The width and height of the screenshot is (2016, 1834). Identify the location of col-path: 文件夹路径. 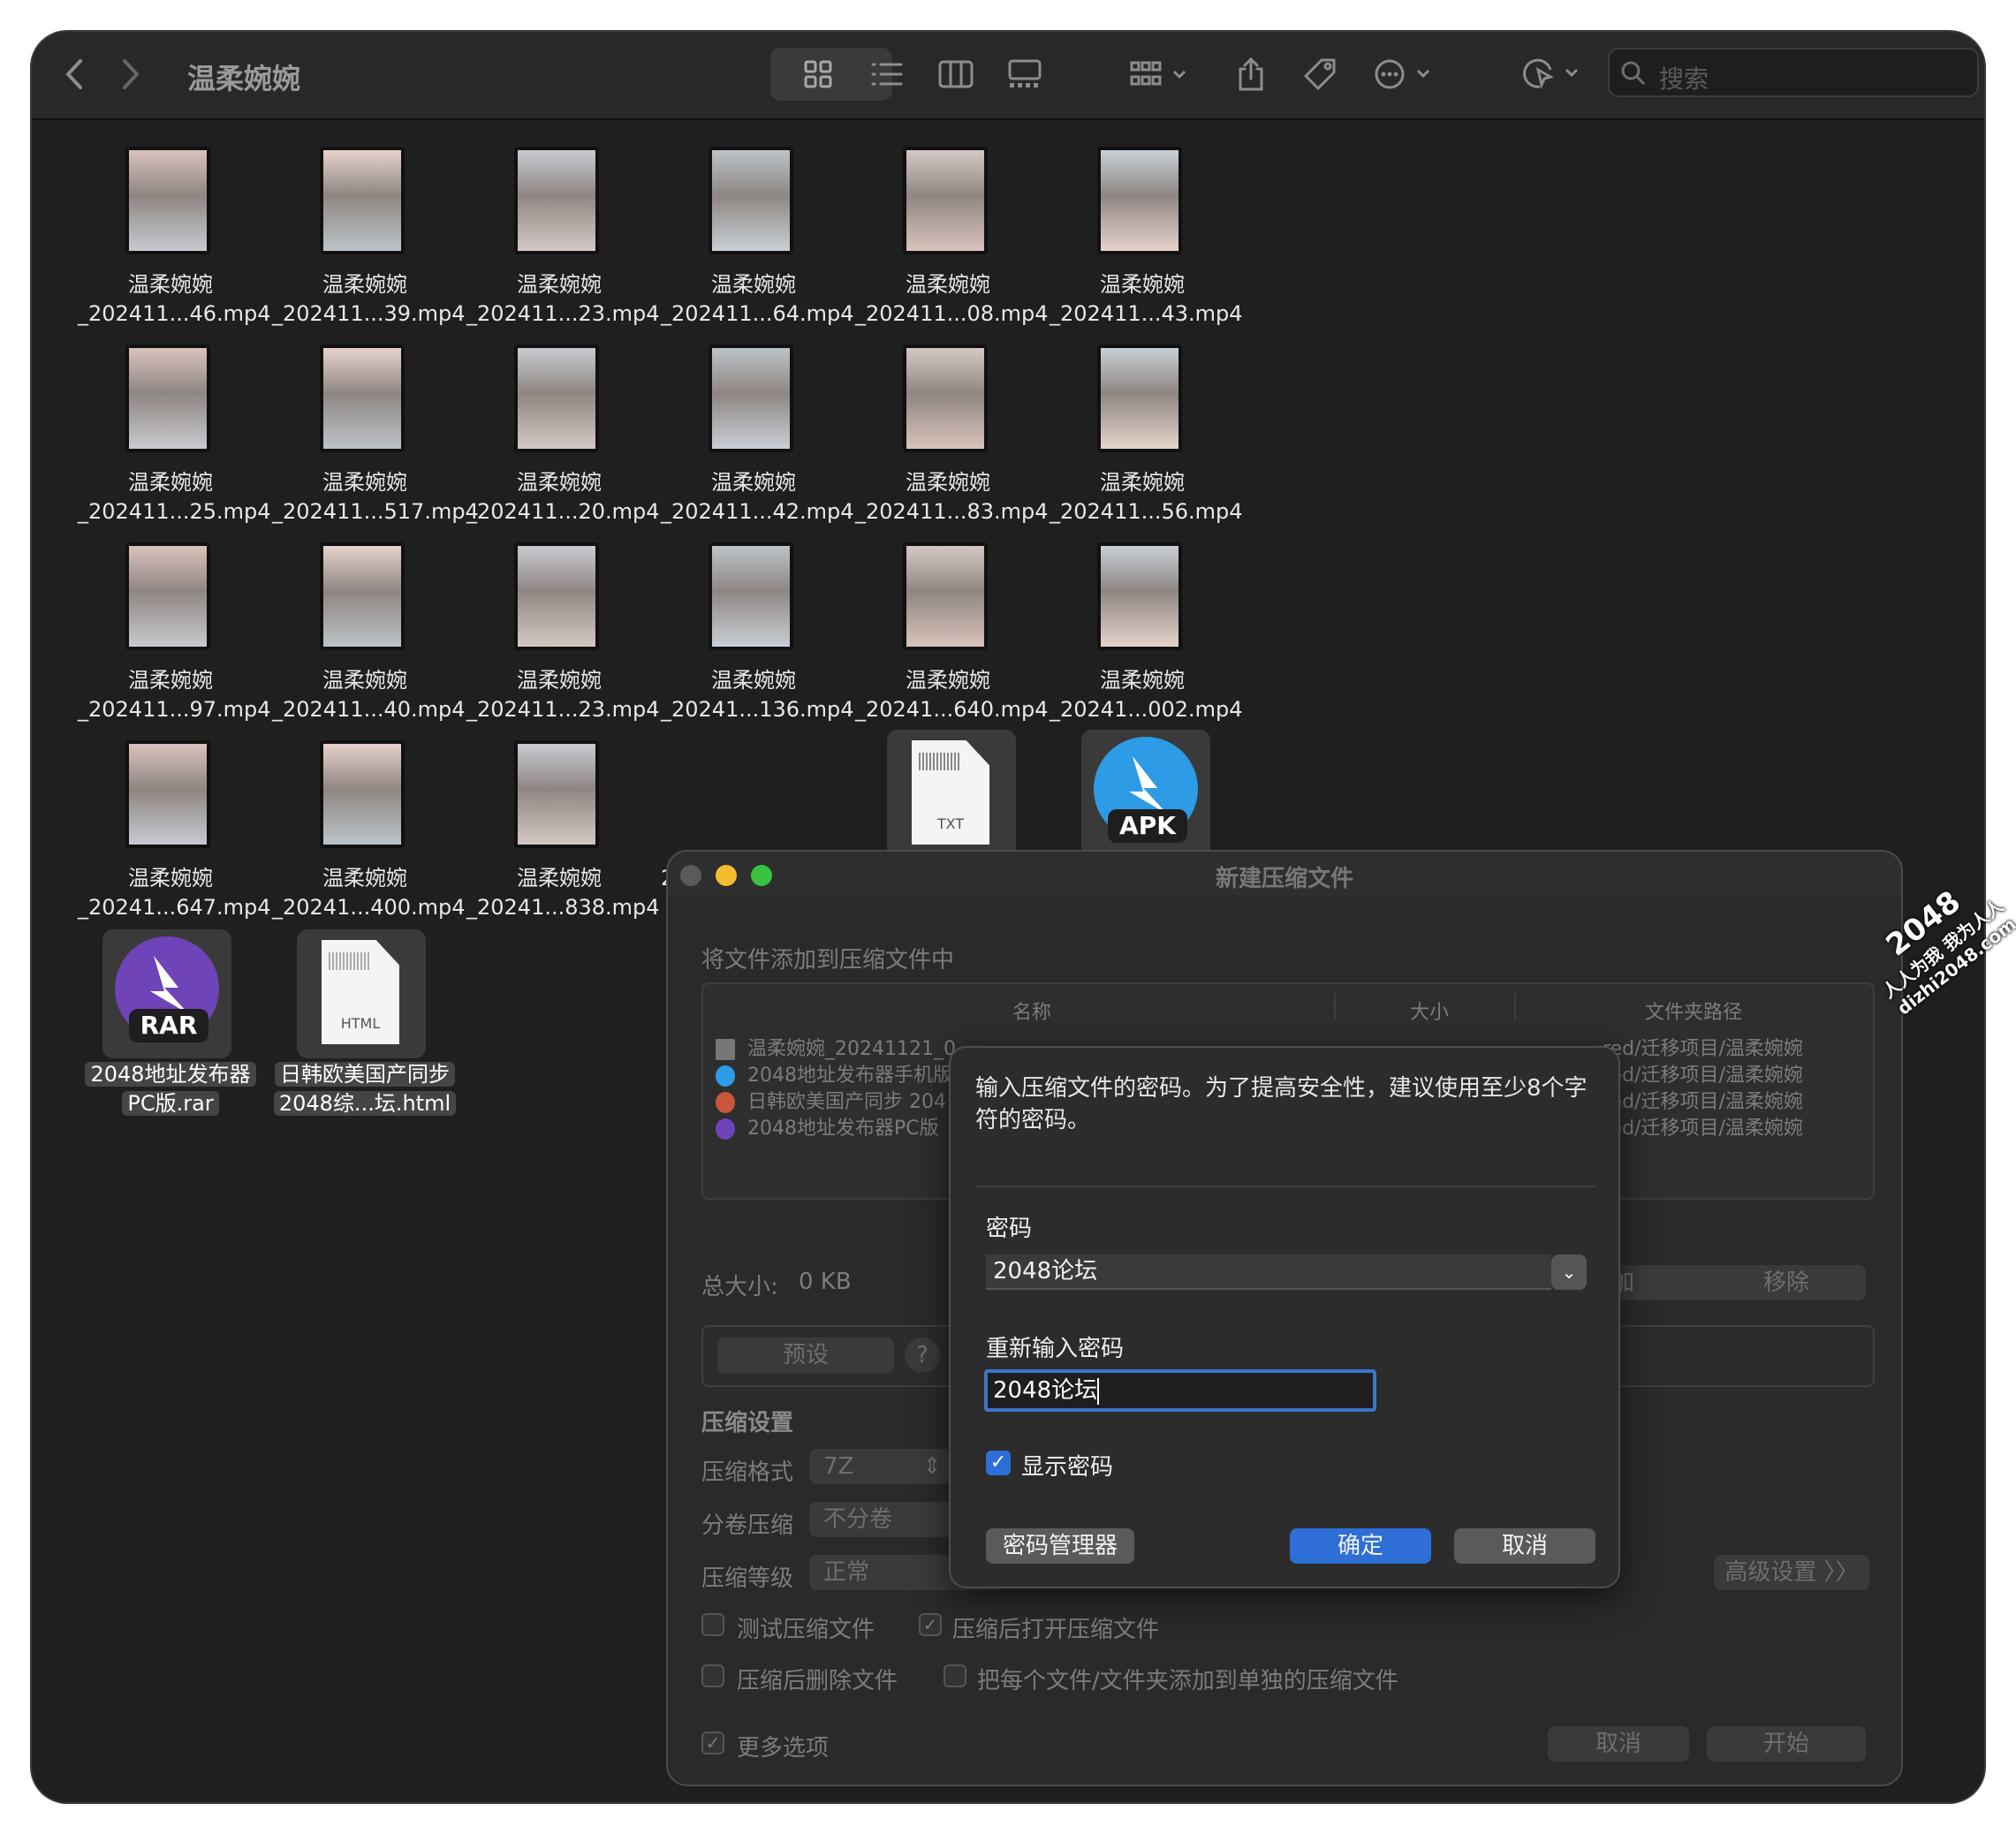
(1694, 1013).